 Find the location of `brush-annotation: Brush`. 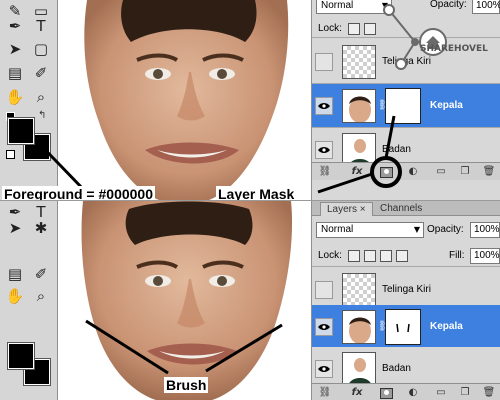

brush-annotation: Brush is located at coordinates (186, 385).